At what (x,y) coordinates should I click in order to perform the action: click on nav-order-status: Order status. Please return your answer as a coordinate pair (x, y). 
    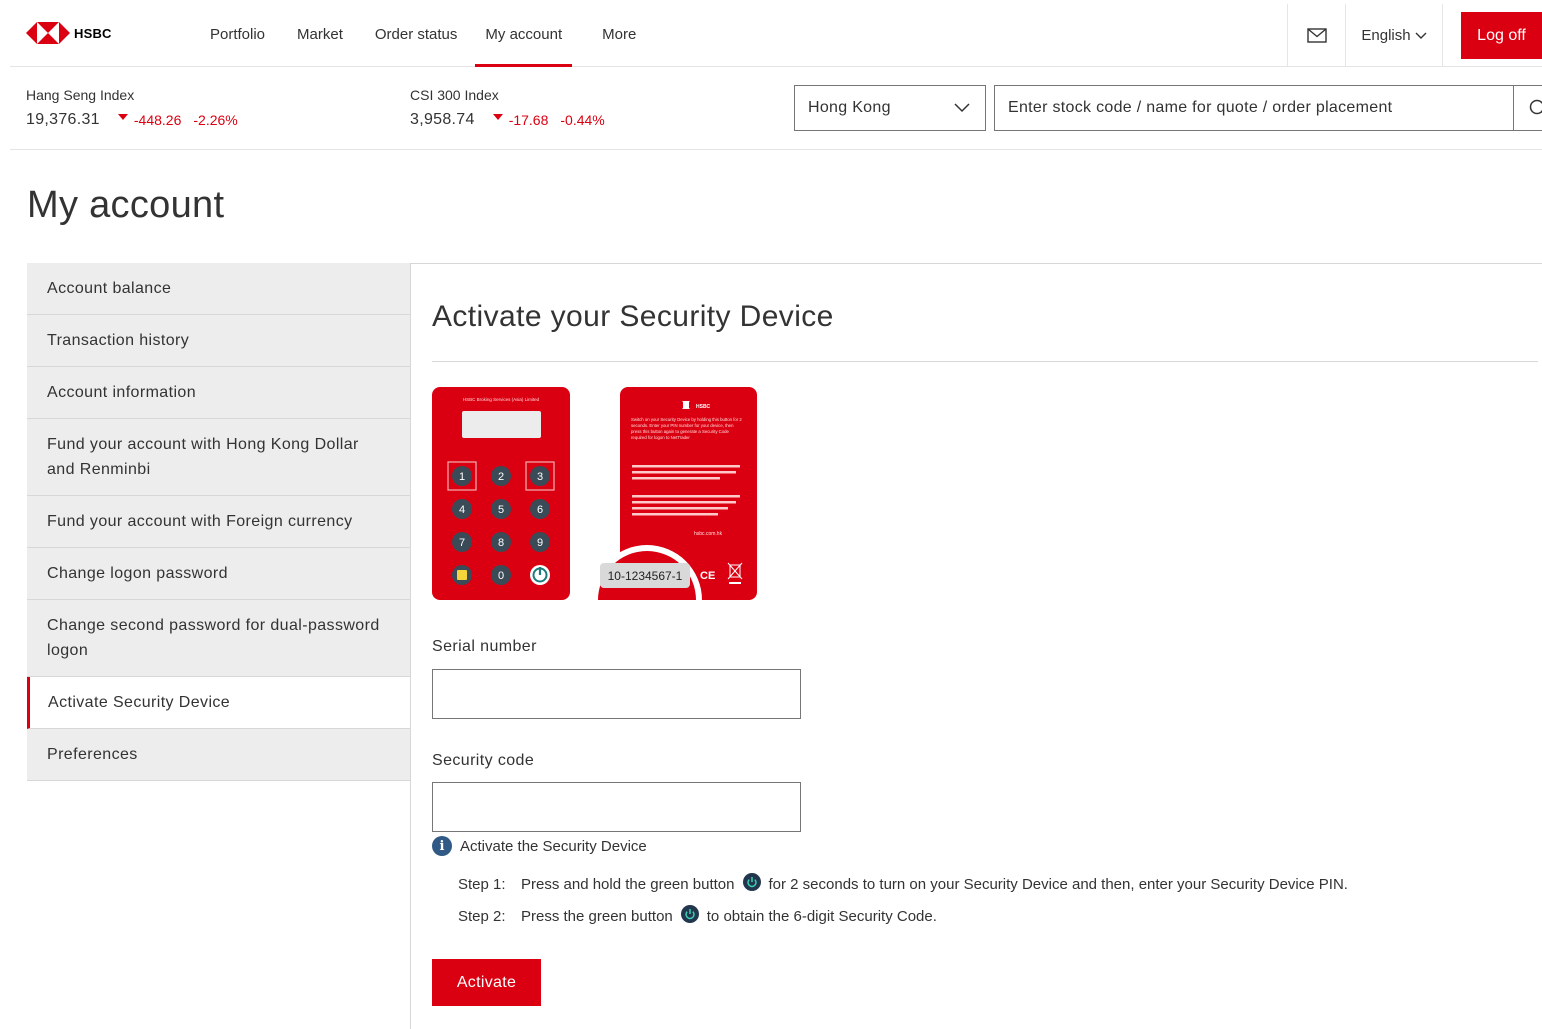
    Looking at the image, I should click on (416, 35).